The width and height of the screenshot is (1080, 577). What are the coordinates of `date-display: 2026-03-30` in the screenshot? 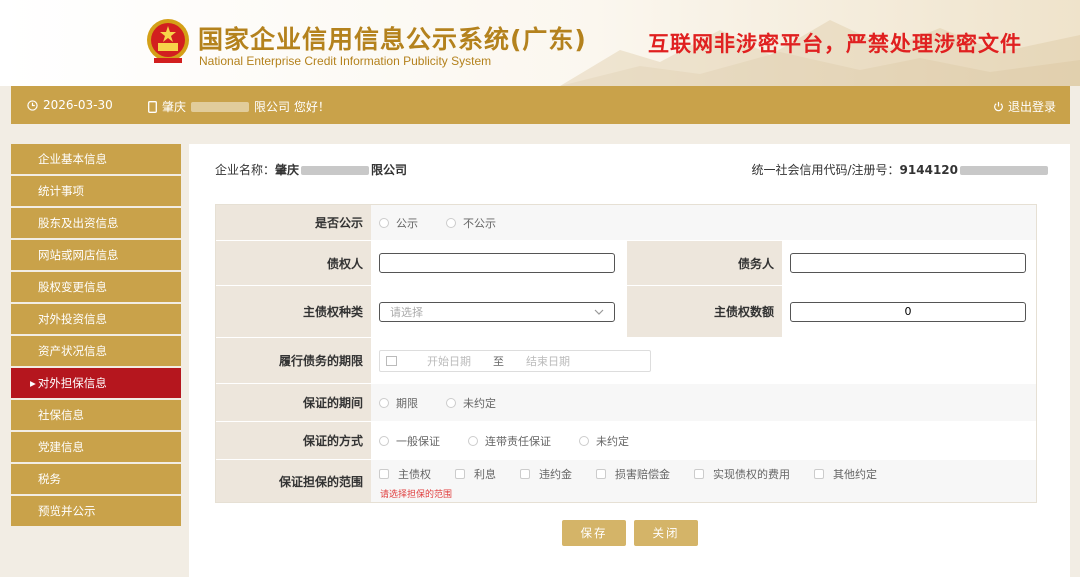 It's located at (70, 105).